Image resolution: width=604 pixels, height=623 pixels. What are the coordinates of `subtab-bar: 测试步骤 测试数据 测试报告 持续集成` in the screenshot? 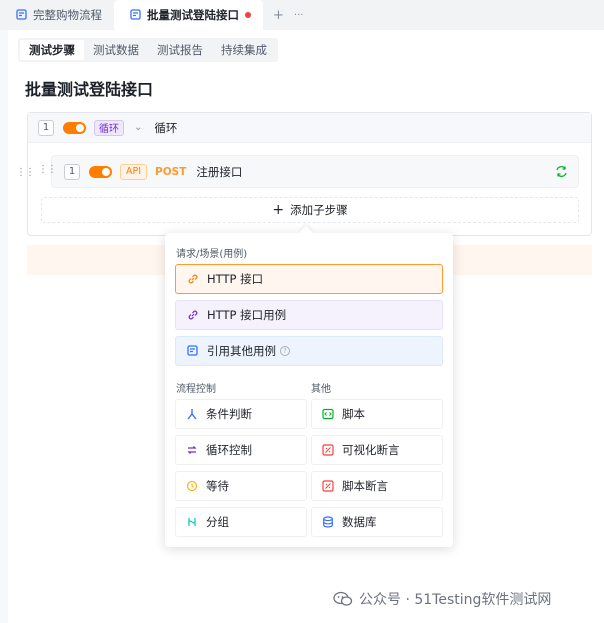 It's located at (148, 50).